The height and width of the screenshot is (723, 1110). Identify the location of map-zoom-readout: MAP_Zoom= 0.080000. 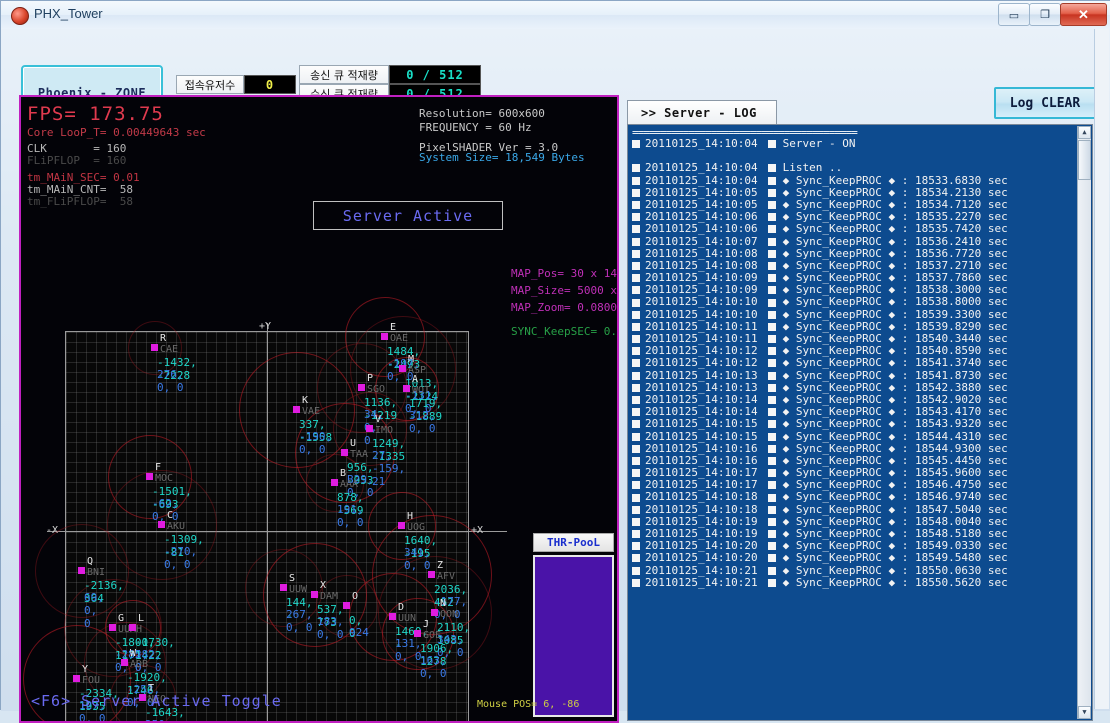
(564, 307).